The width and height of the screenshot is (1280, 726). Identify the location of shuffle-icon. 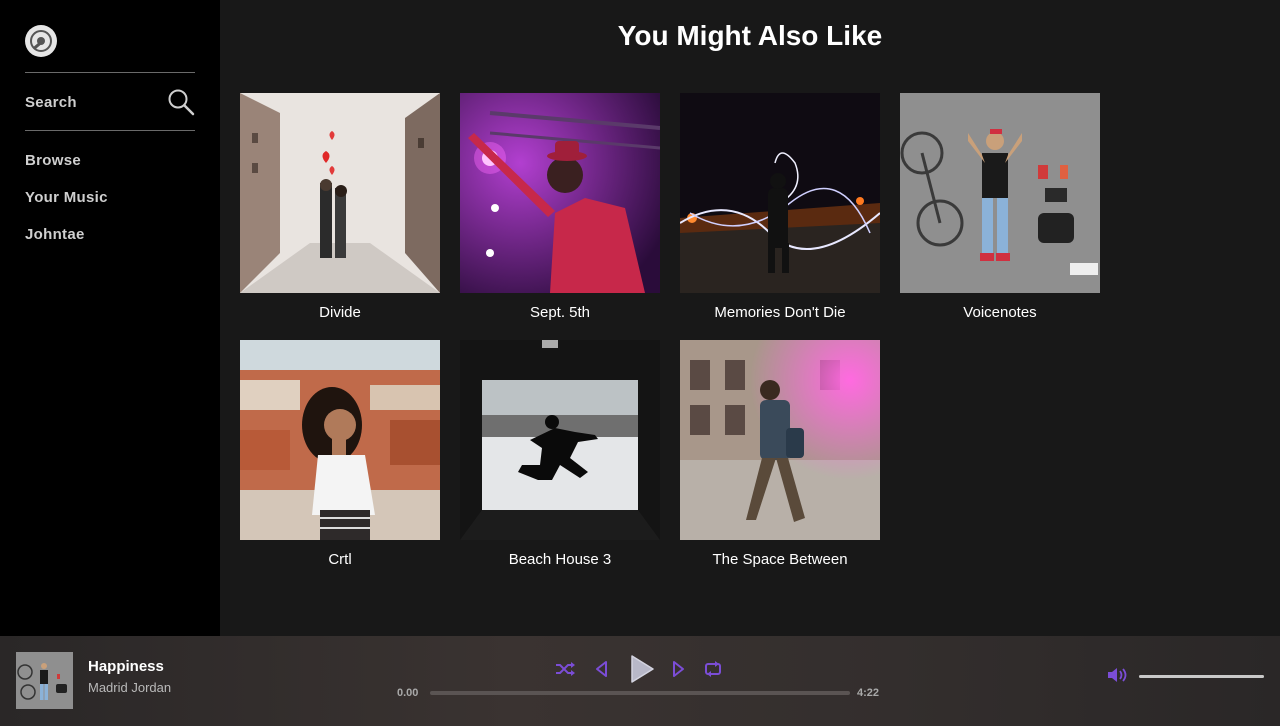
(565, 669).